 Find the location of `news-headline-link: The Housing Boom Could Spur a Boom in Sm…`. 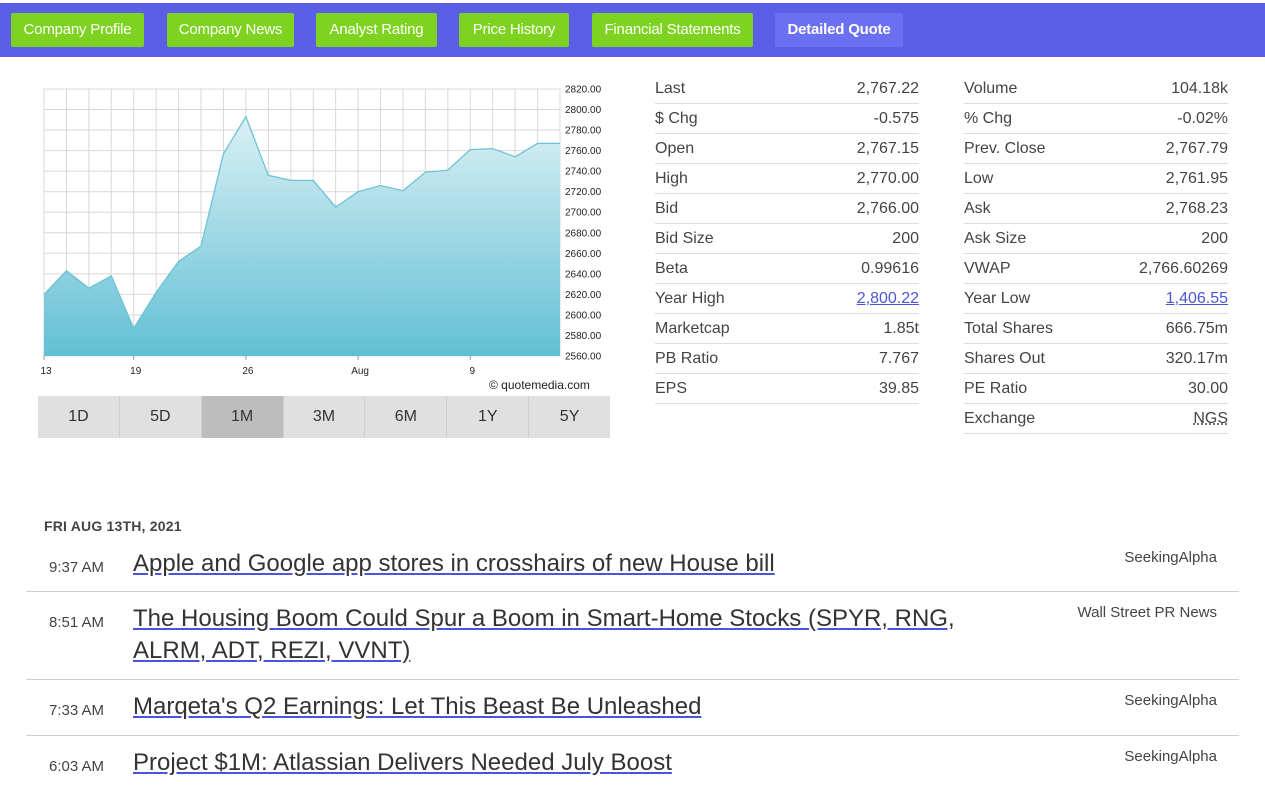

news-headline-link: The Housing Boom Could Spur a Boom in Sm… is located at coordinates (583, 635).